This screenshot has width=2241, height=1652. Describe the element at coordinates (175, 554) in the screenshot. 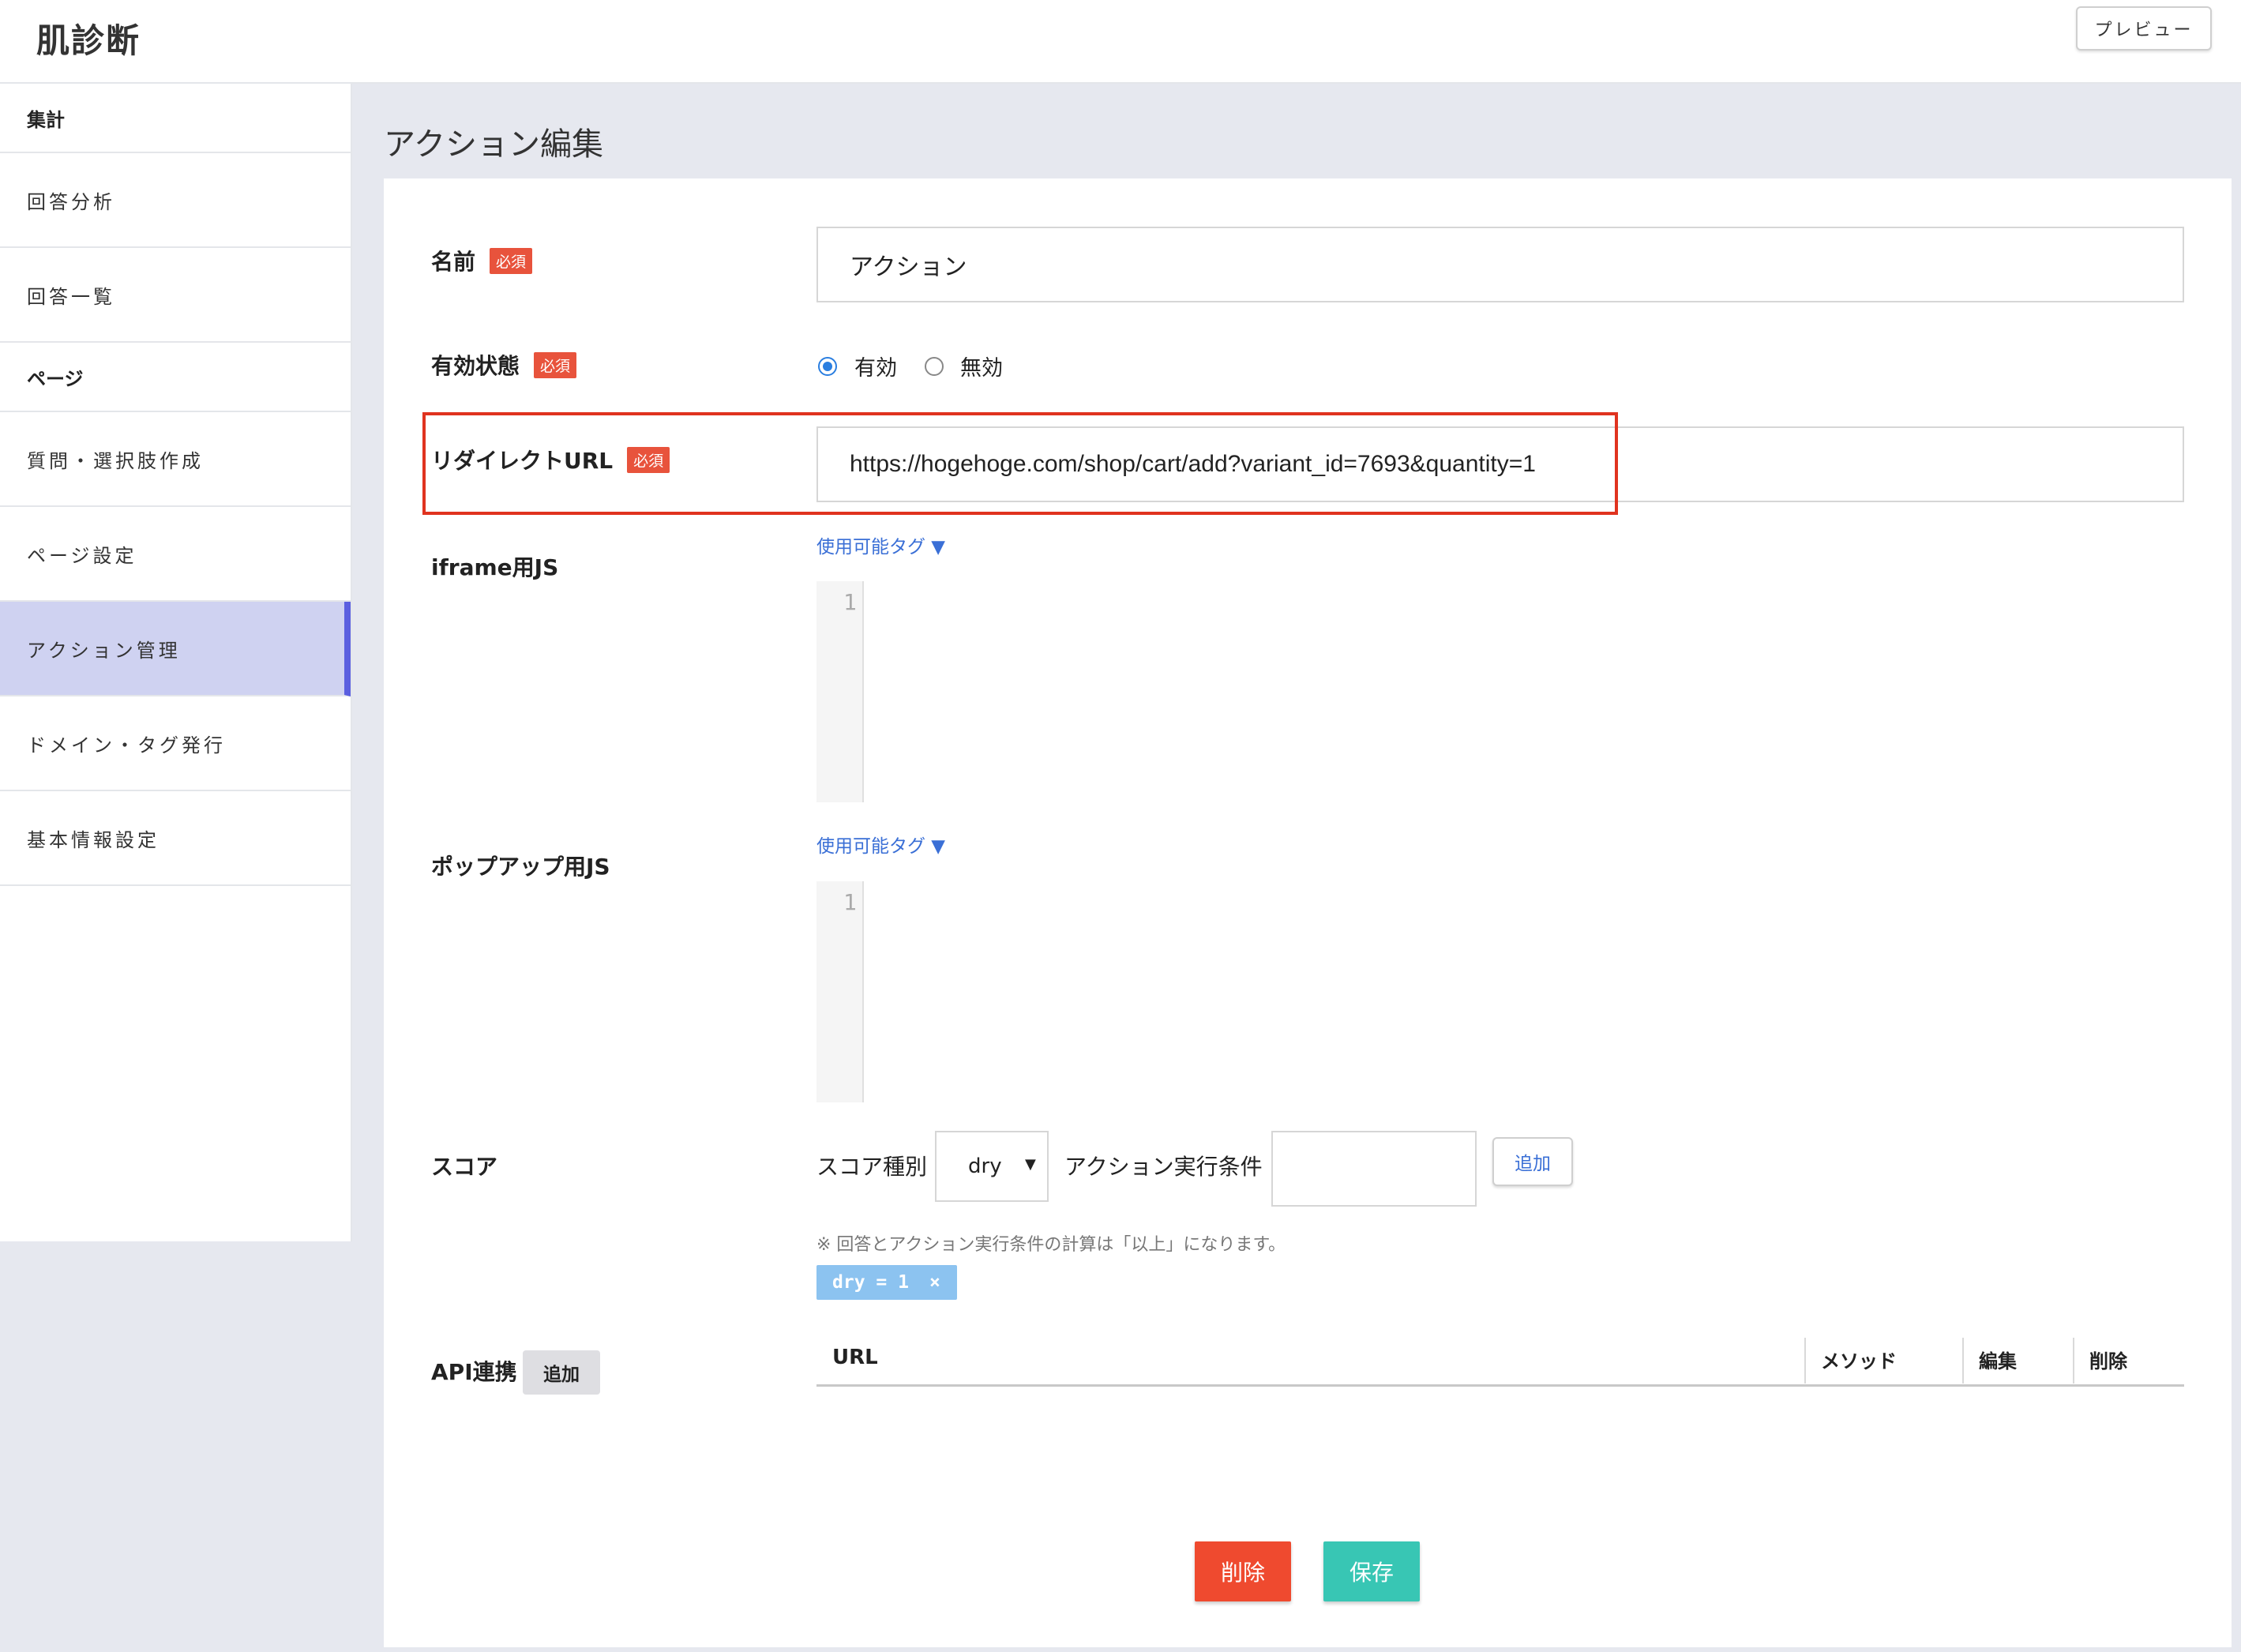

I see `sidebar-item-page-settings: ページ設定` at that location.